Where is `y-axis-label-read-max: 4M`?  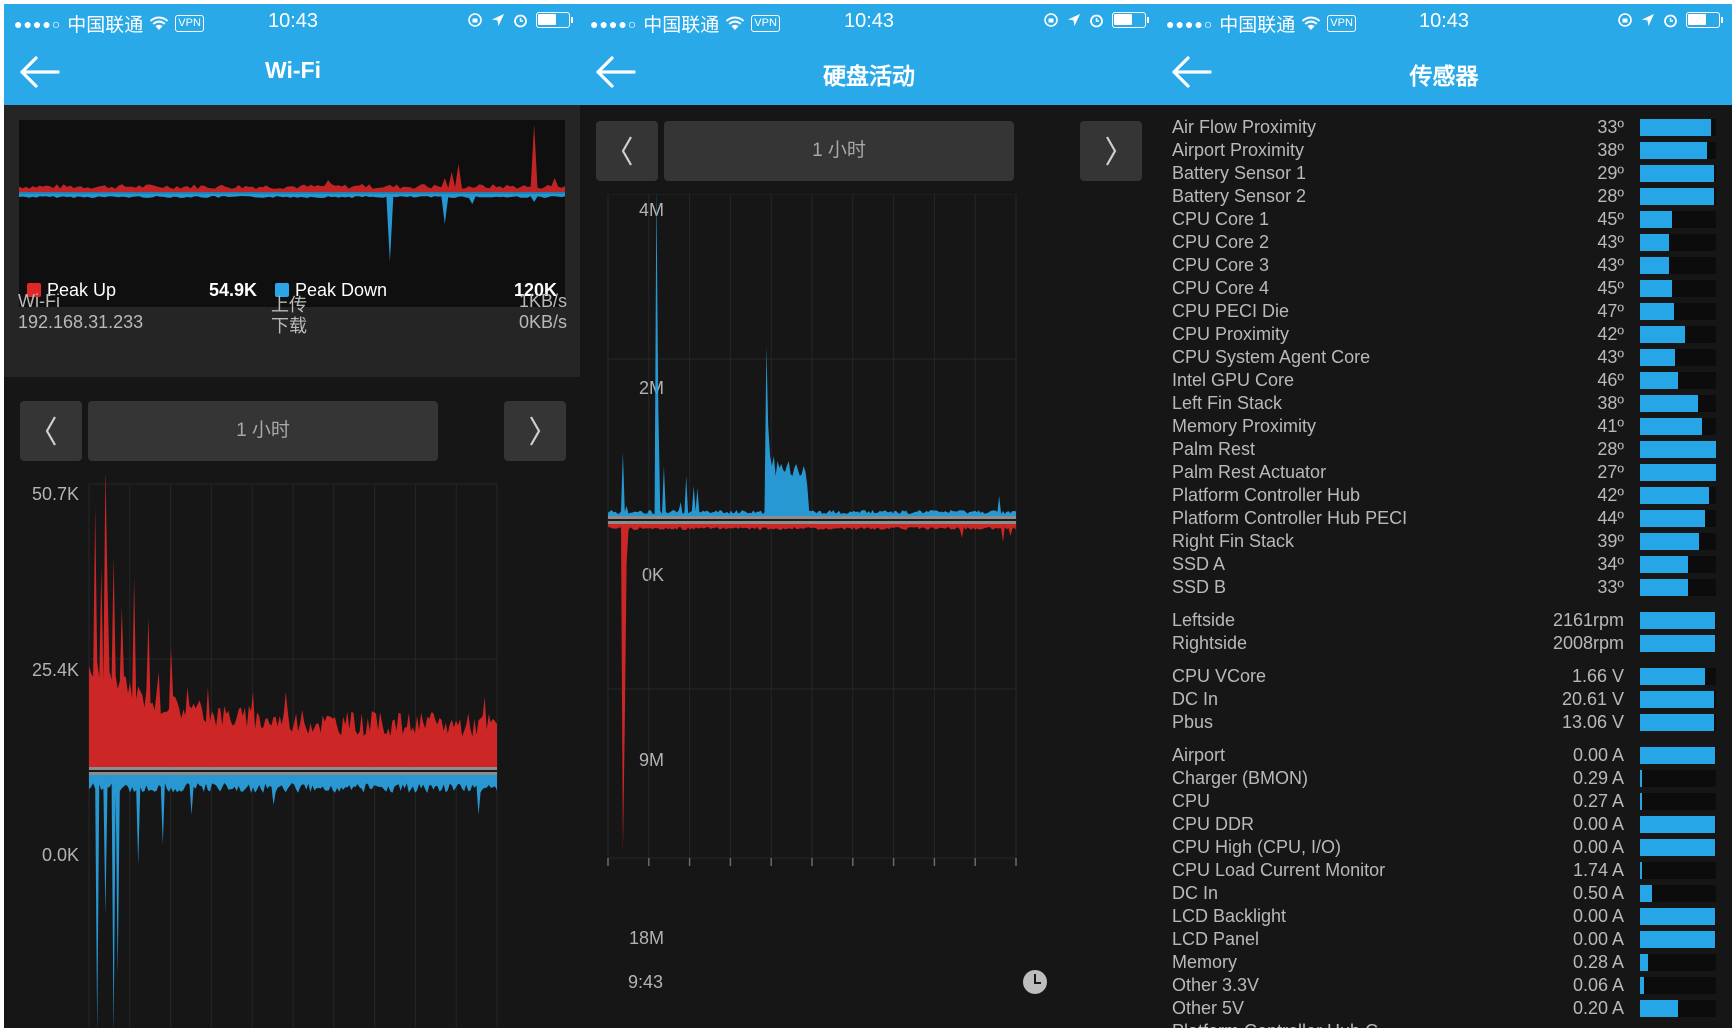
y-axis-label-read-max: 4M is located at coordinates (651, 210).